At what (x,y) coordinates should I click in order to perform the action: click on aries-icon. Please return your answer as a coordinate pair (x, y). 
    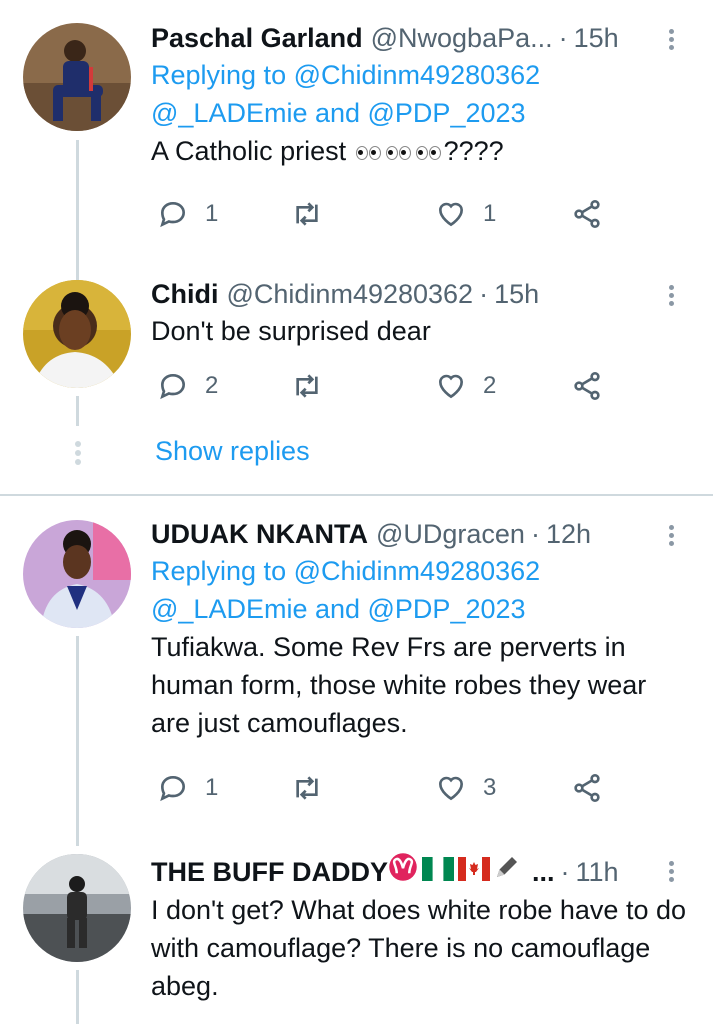
    Looking at the image, I should click on (403, 871).